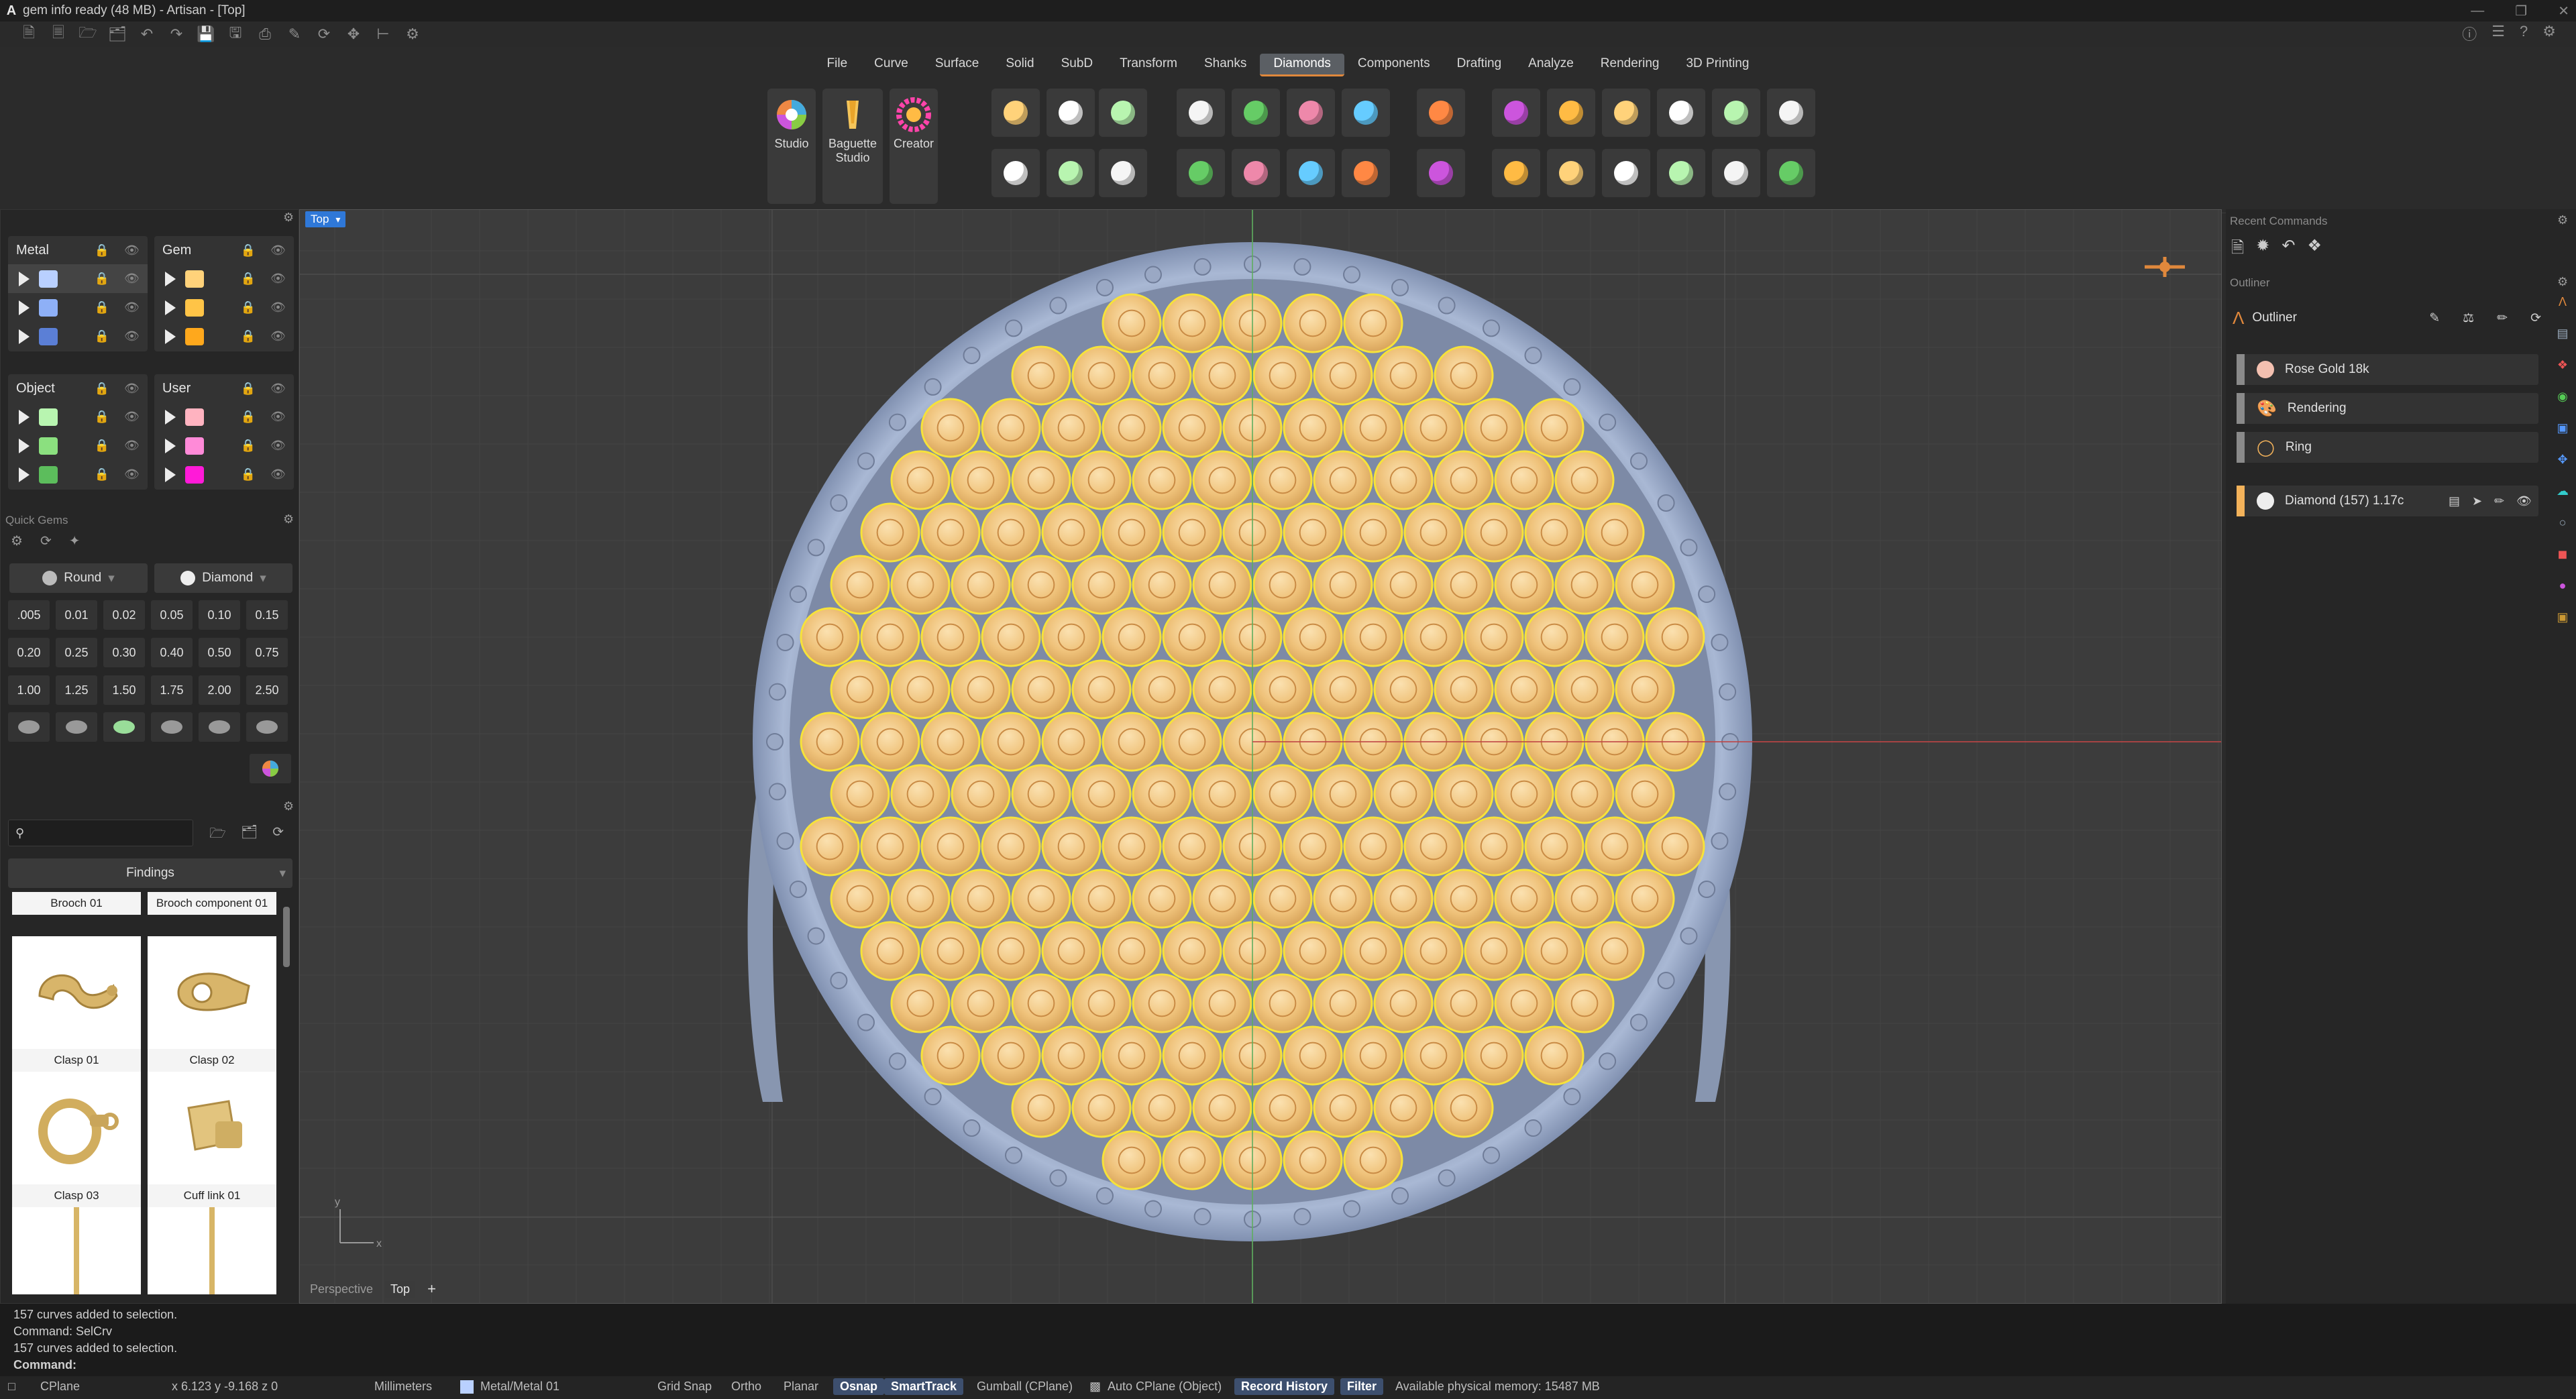 The width and height of the screenshot is (2576, 1399). Describe the element at coordinates (124, 690) in the screenshot. I see `carat-size-button: 1.50` at that location.